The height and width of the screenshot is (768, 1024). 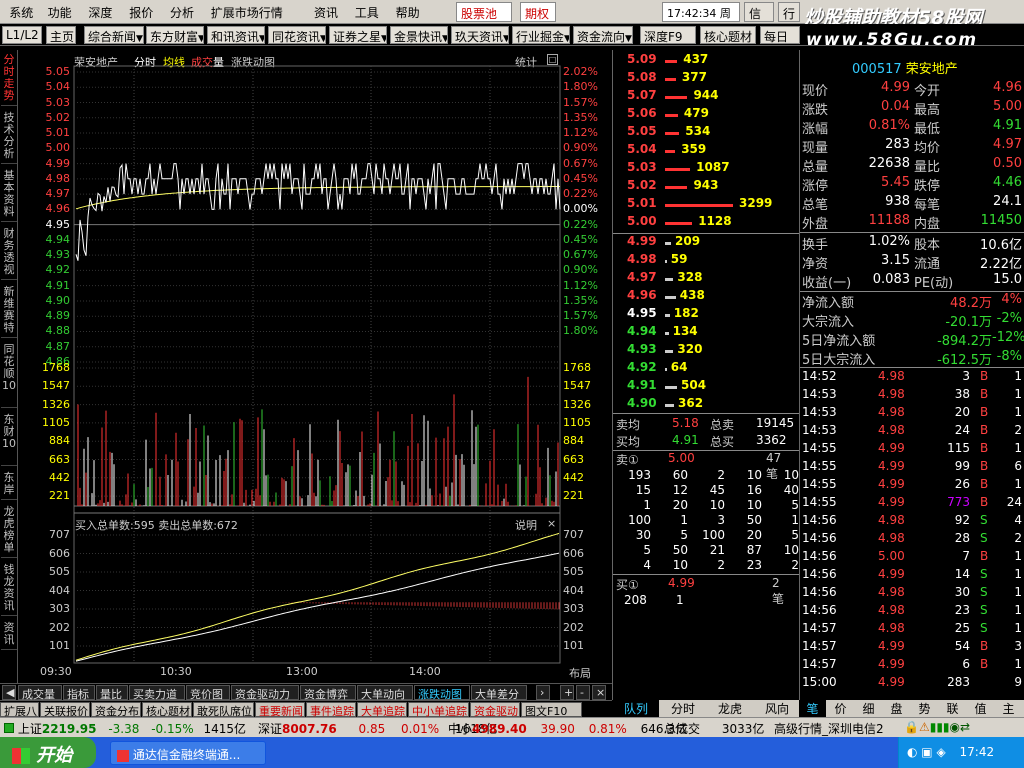 What do you see at coordinates (712, 115) in the screenshot?
I see `ask-row: 5.06 479` at bounding box center [712, 115].